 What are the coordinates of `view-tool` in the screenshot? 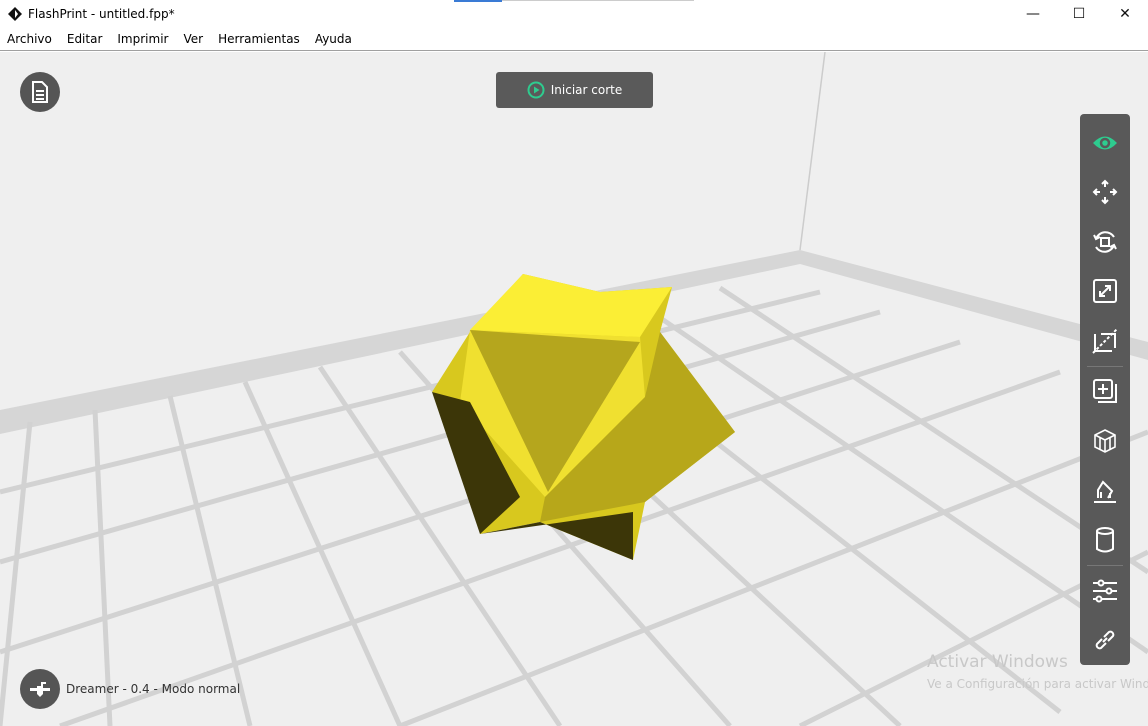 It's located at (1105, 143).